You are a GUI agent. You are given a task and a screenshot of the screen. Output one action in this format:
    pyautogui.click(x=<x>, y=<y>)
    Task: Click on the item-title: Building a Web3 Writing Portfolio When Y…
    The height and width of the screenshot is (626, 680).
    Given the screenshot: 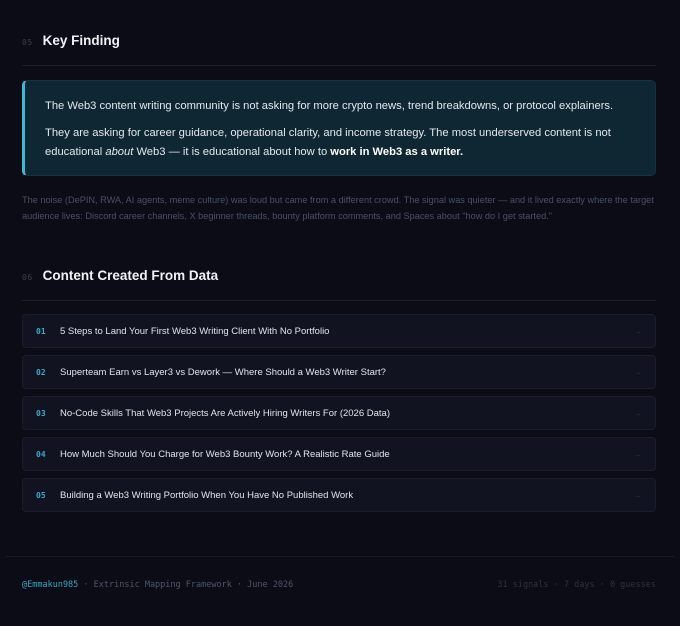 What is the action you would take?
    pyautogui.click(x=207, y=495)
    